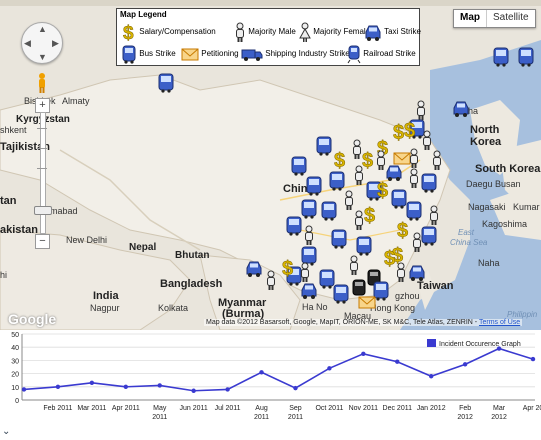 The height and width of the screenshot is (440, 541). What do you see at coordinates (431, 408) in the screenshot?
I see `x-tick-label: Jan 2012` at bounding box center [431, 408].